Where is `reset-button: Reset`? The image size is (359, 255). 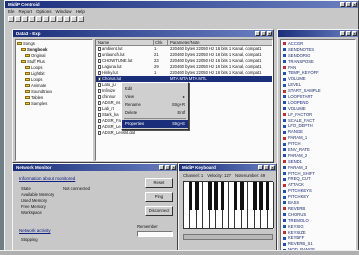 reset-button: Reset is located at coordinates (159, 183).